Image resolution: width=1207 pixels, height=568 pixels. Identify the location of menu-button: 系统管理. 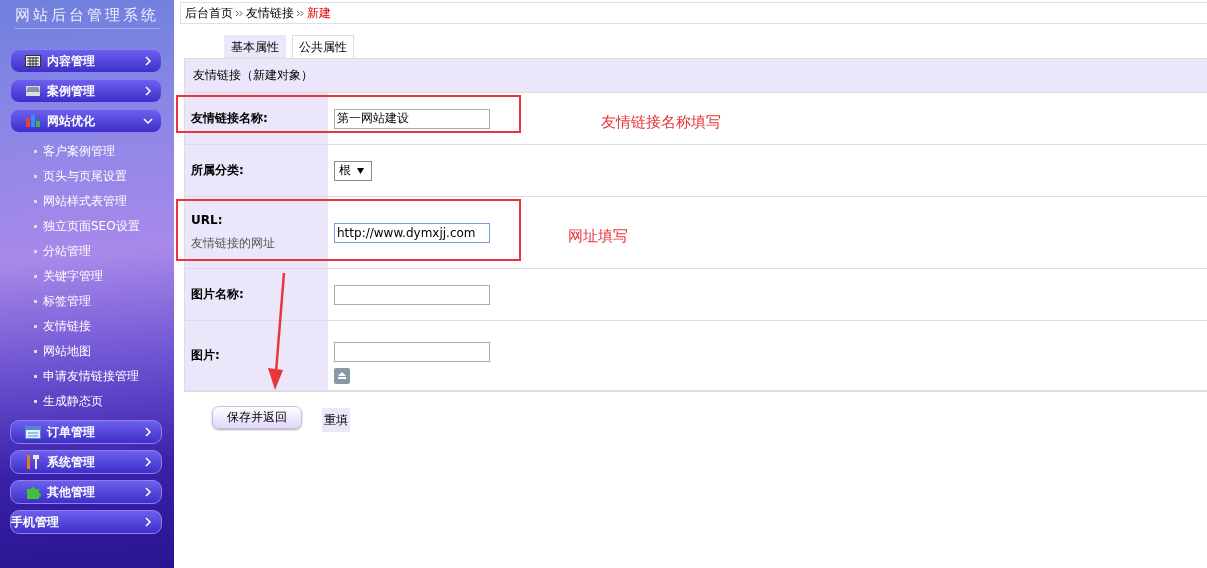
(86, 462).